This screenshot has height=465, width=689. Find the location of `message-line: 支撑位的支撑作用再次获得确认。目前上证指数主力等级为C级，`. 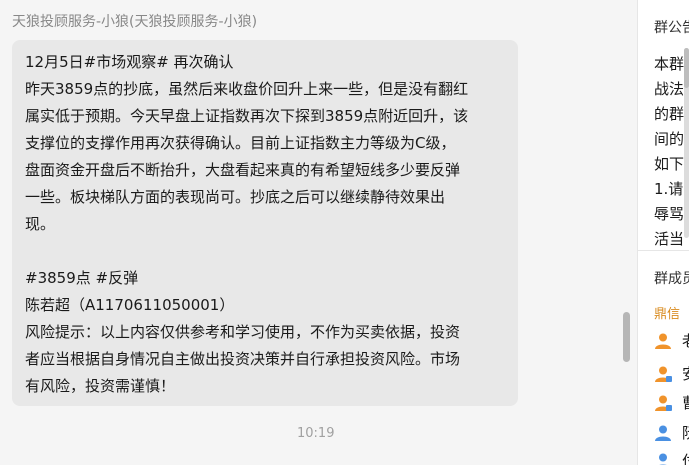

message-line: 支撑位的支撑作用再次获得确认。目前上证指数主力等级为C级， is located at coordinates (240, 143).